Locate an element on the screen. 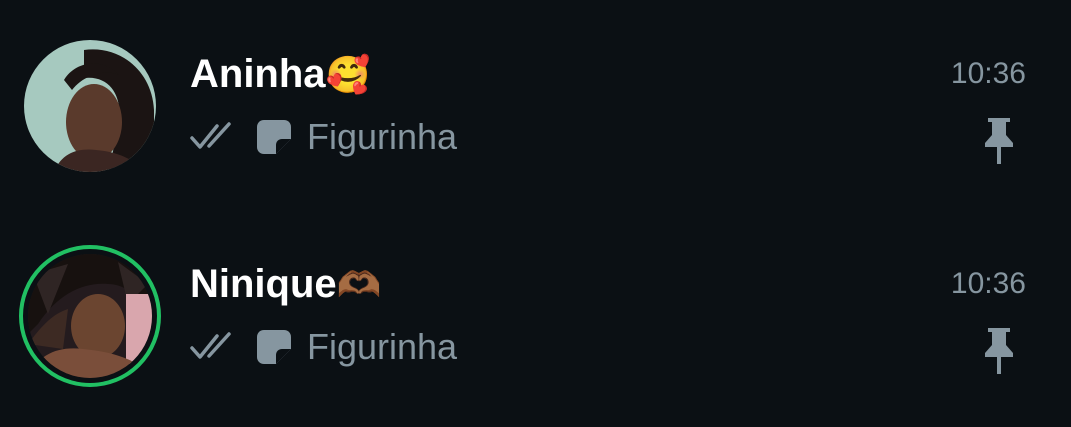 Image resolution: width=1071 pixels, height=427 pixels. contact-name: Ninique🫶🏾 is located at coordinates (286, 284).